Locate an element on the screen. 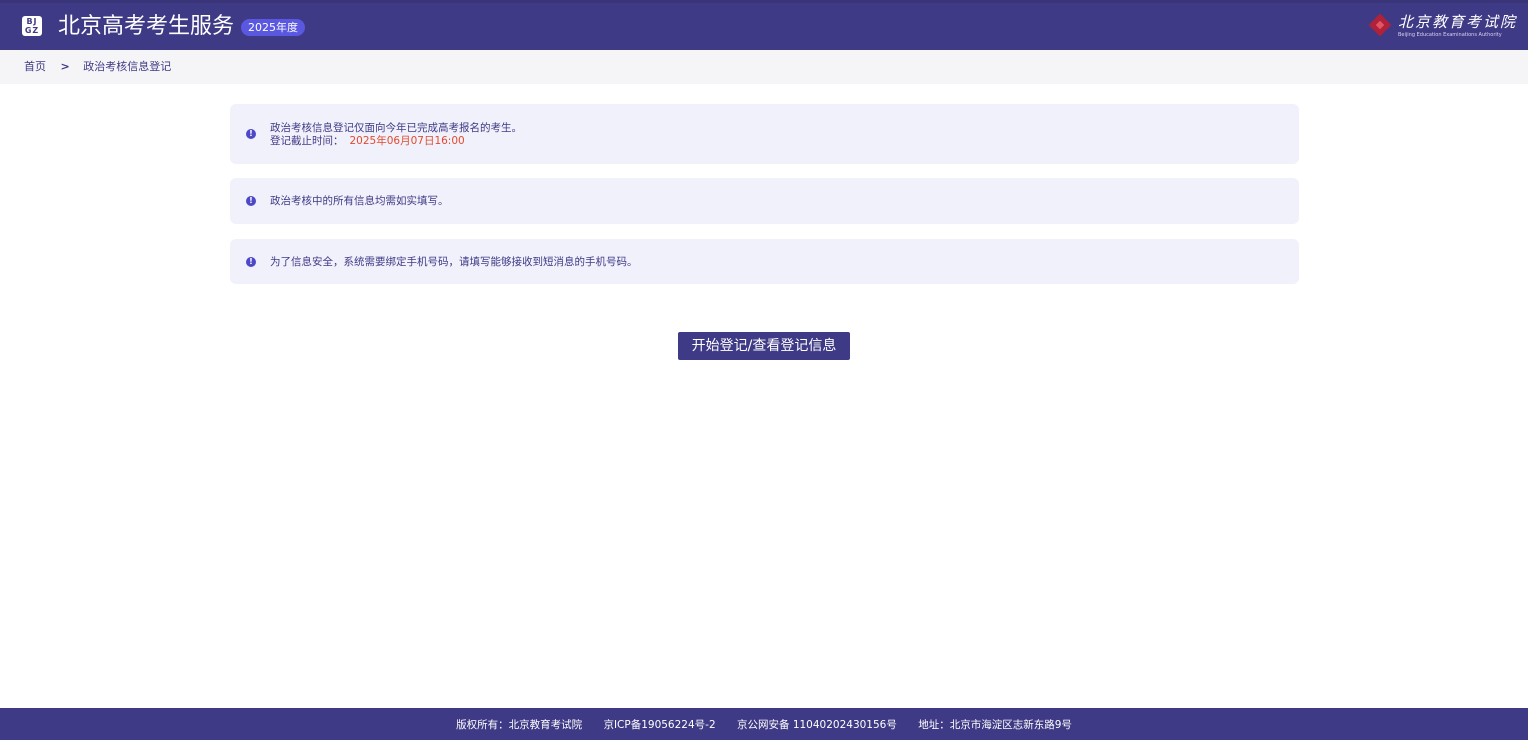  chevron-right-icon: > is located at coordinates (65, 66).